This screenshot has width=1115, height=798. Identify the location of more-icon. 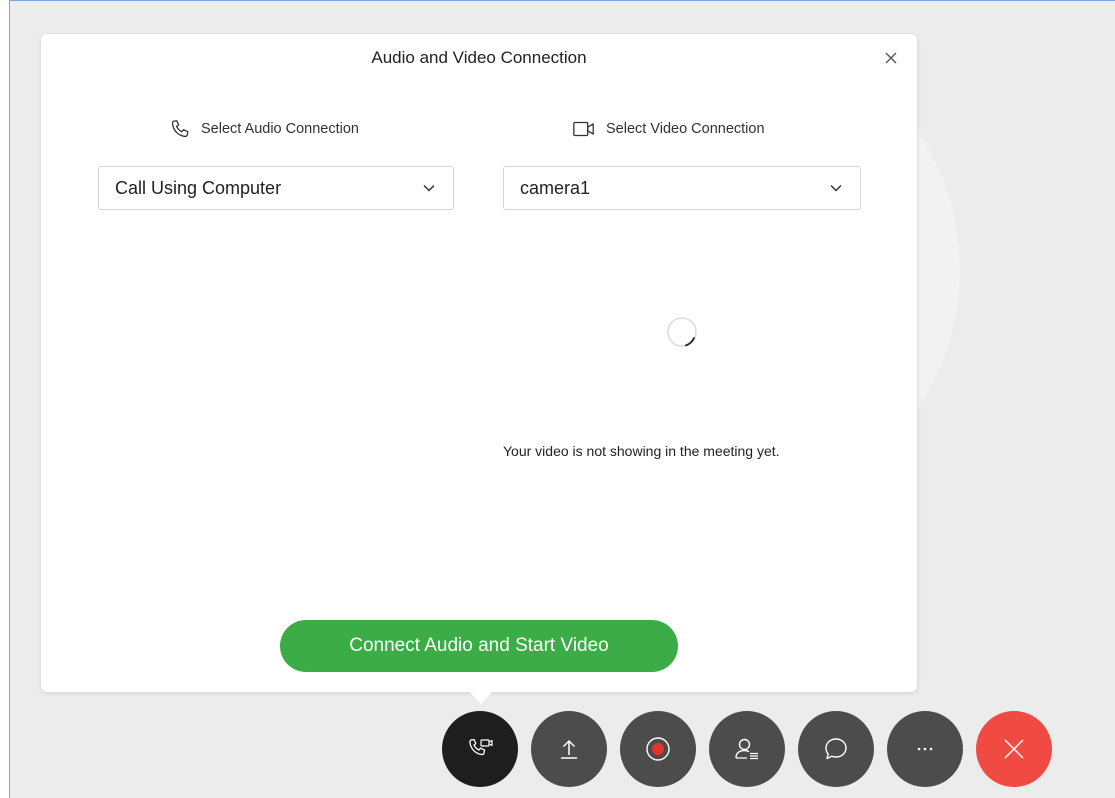
(925, 749).